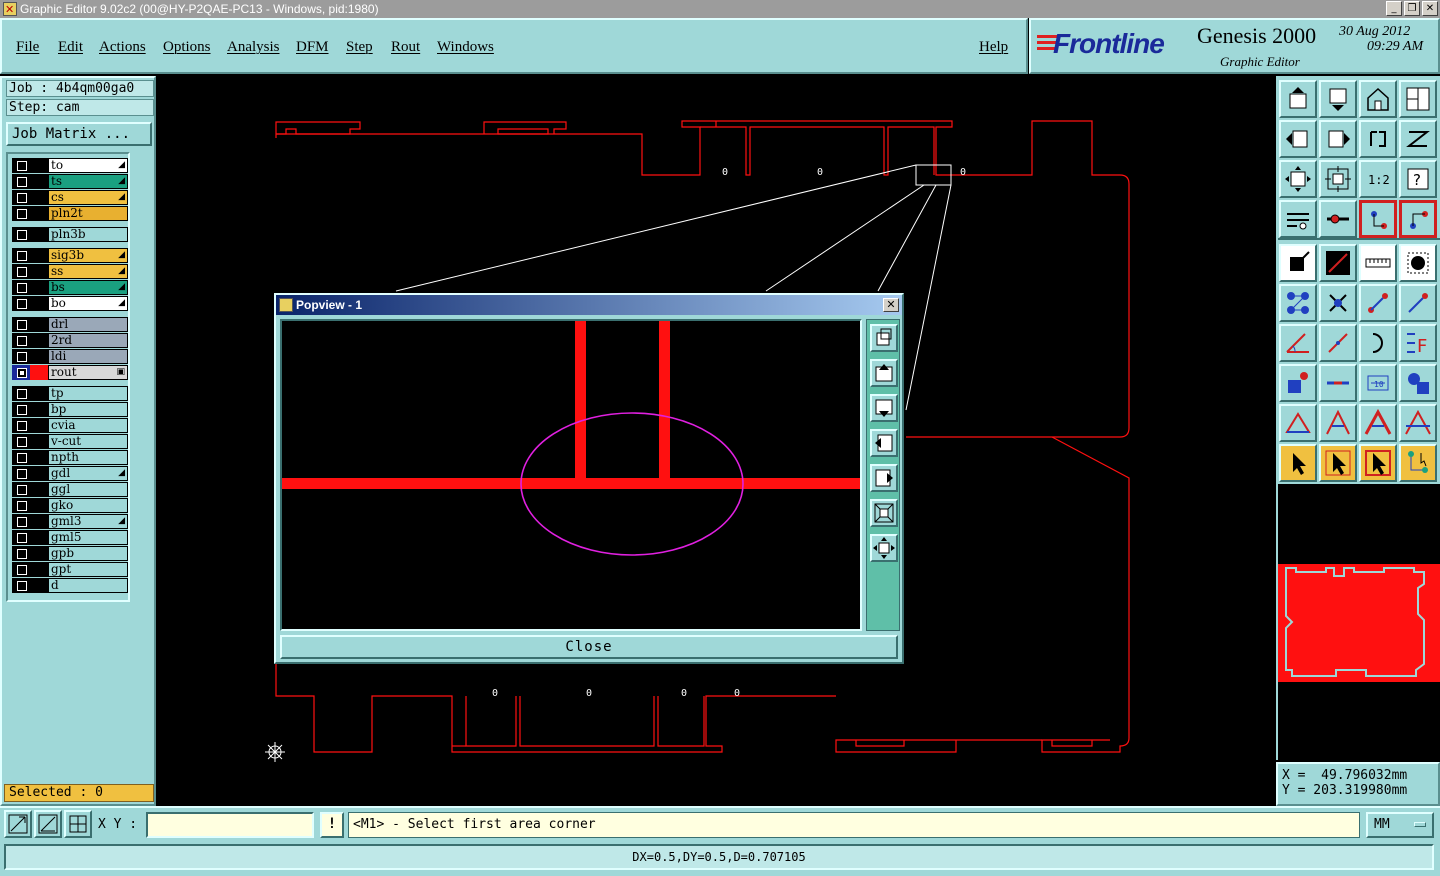 Image resolution: width=1440 pixels, height=876 pixels. I want to click on popview-close-icon: ✕, so click(891, 305).